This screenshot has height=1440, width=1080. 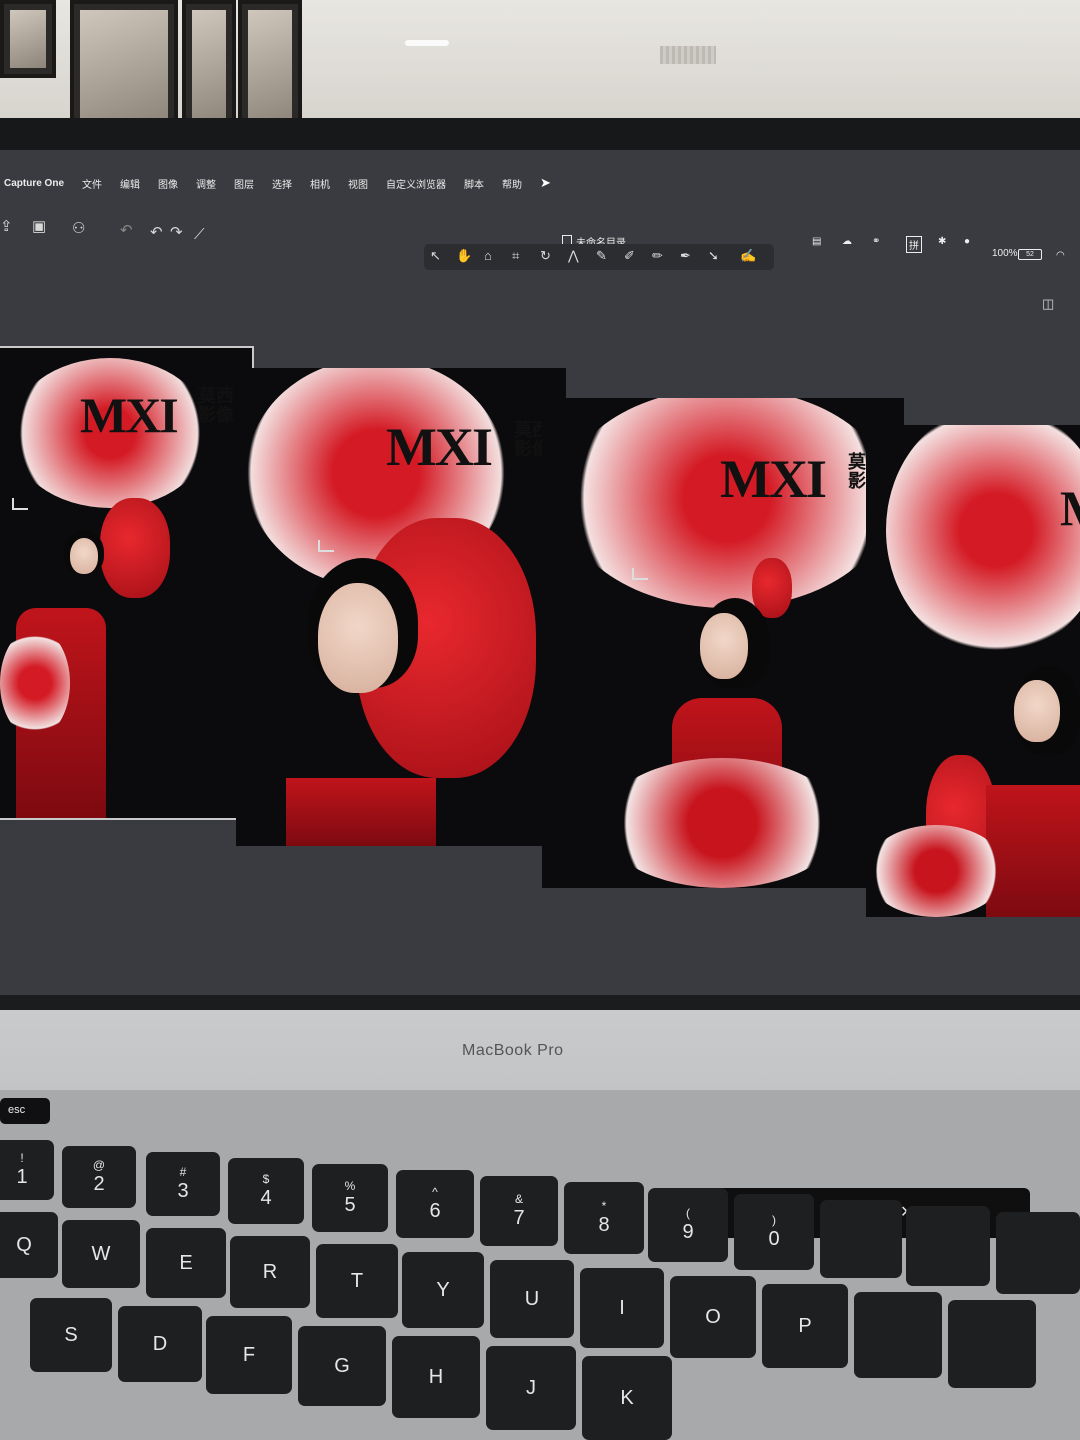 I want to click on key-2: @2, so click(x=99, y=1177).